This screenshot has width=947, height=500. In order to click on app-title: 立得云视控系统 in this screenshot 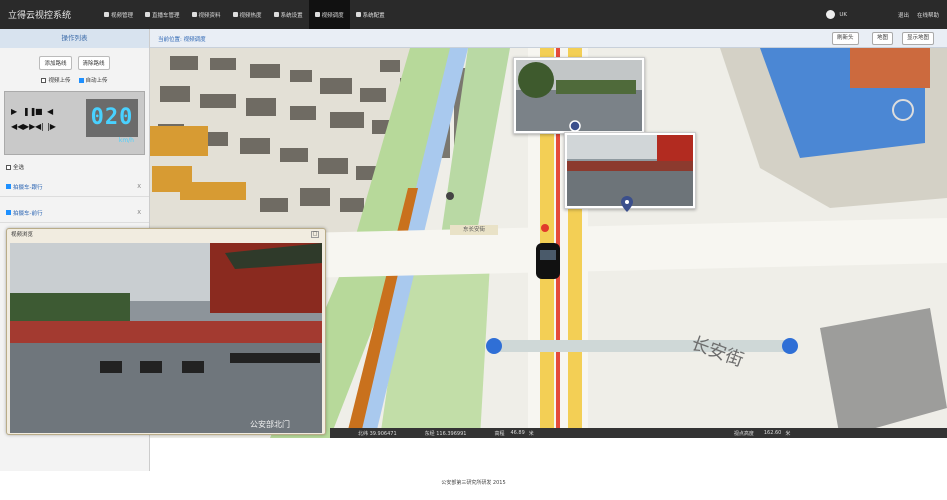, I will do `click(40, 16)`.